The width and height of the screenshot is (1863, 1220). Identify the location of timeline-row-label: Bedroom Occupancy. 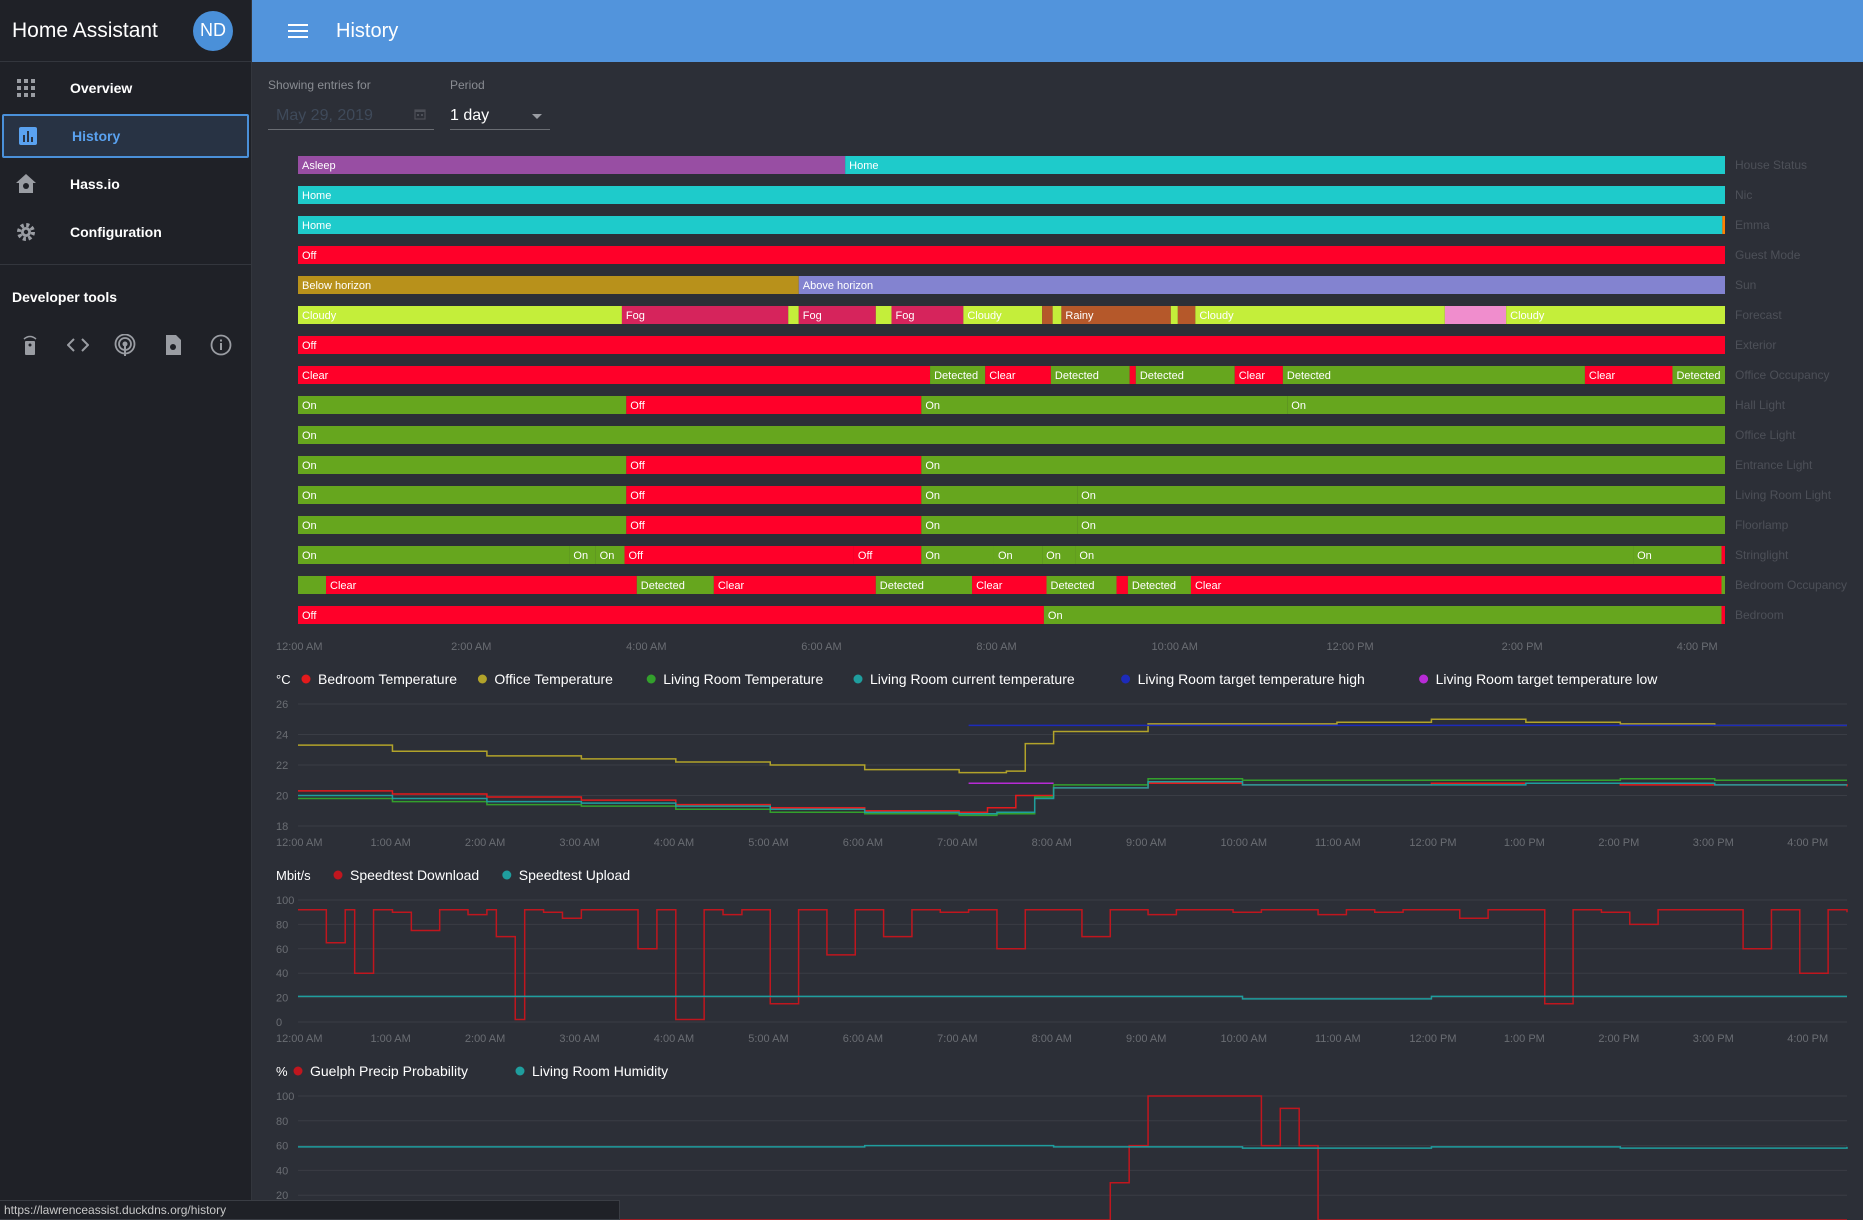
(1791, 585).